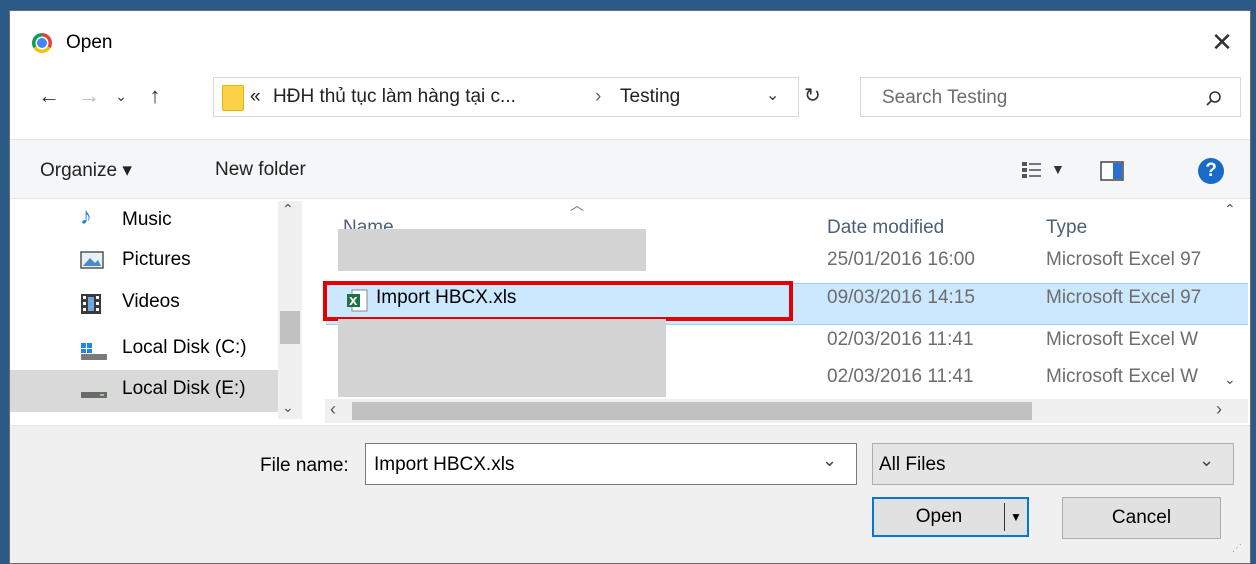 Image resolution: width=1256 pixels, height=564 pixels. What do you see at coordinates (156, 259) in the screenshot?
I see `sidebar-item-label: Pictures` at bounding box center [156, 259].